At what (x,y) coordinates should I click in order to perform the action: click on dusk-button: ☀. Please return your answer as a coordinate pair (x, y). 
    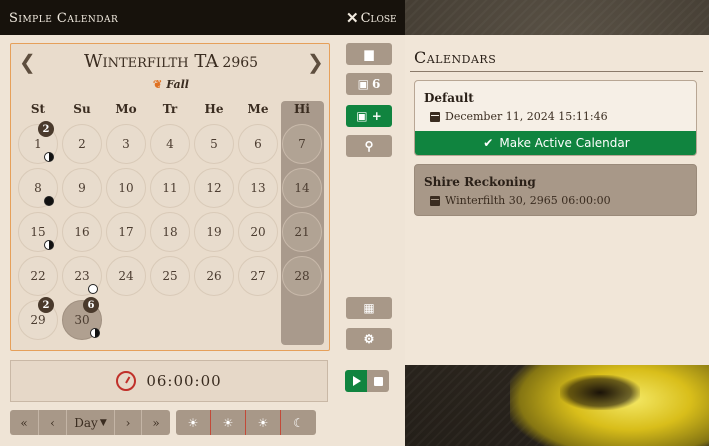
    Looking at the image, I should click on (263, 422).